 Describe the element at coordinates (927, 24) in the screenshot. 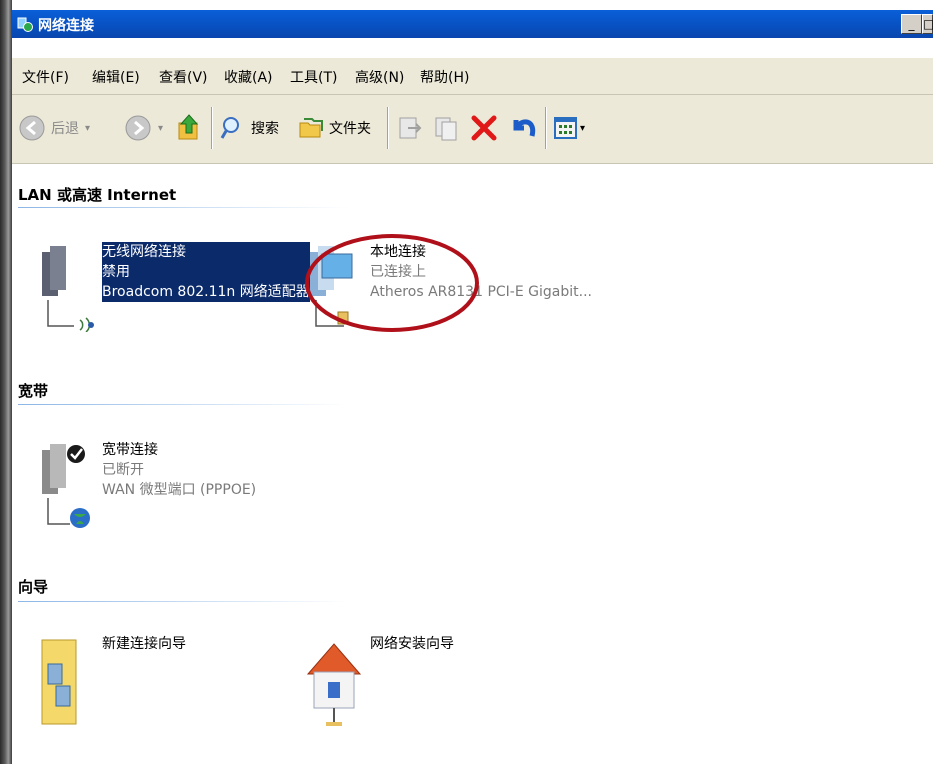

I see `maximize-button: □` at that location.